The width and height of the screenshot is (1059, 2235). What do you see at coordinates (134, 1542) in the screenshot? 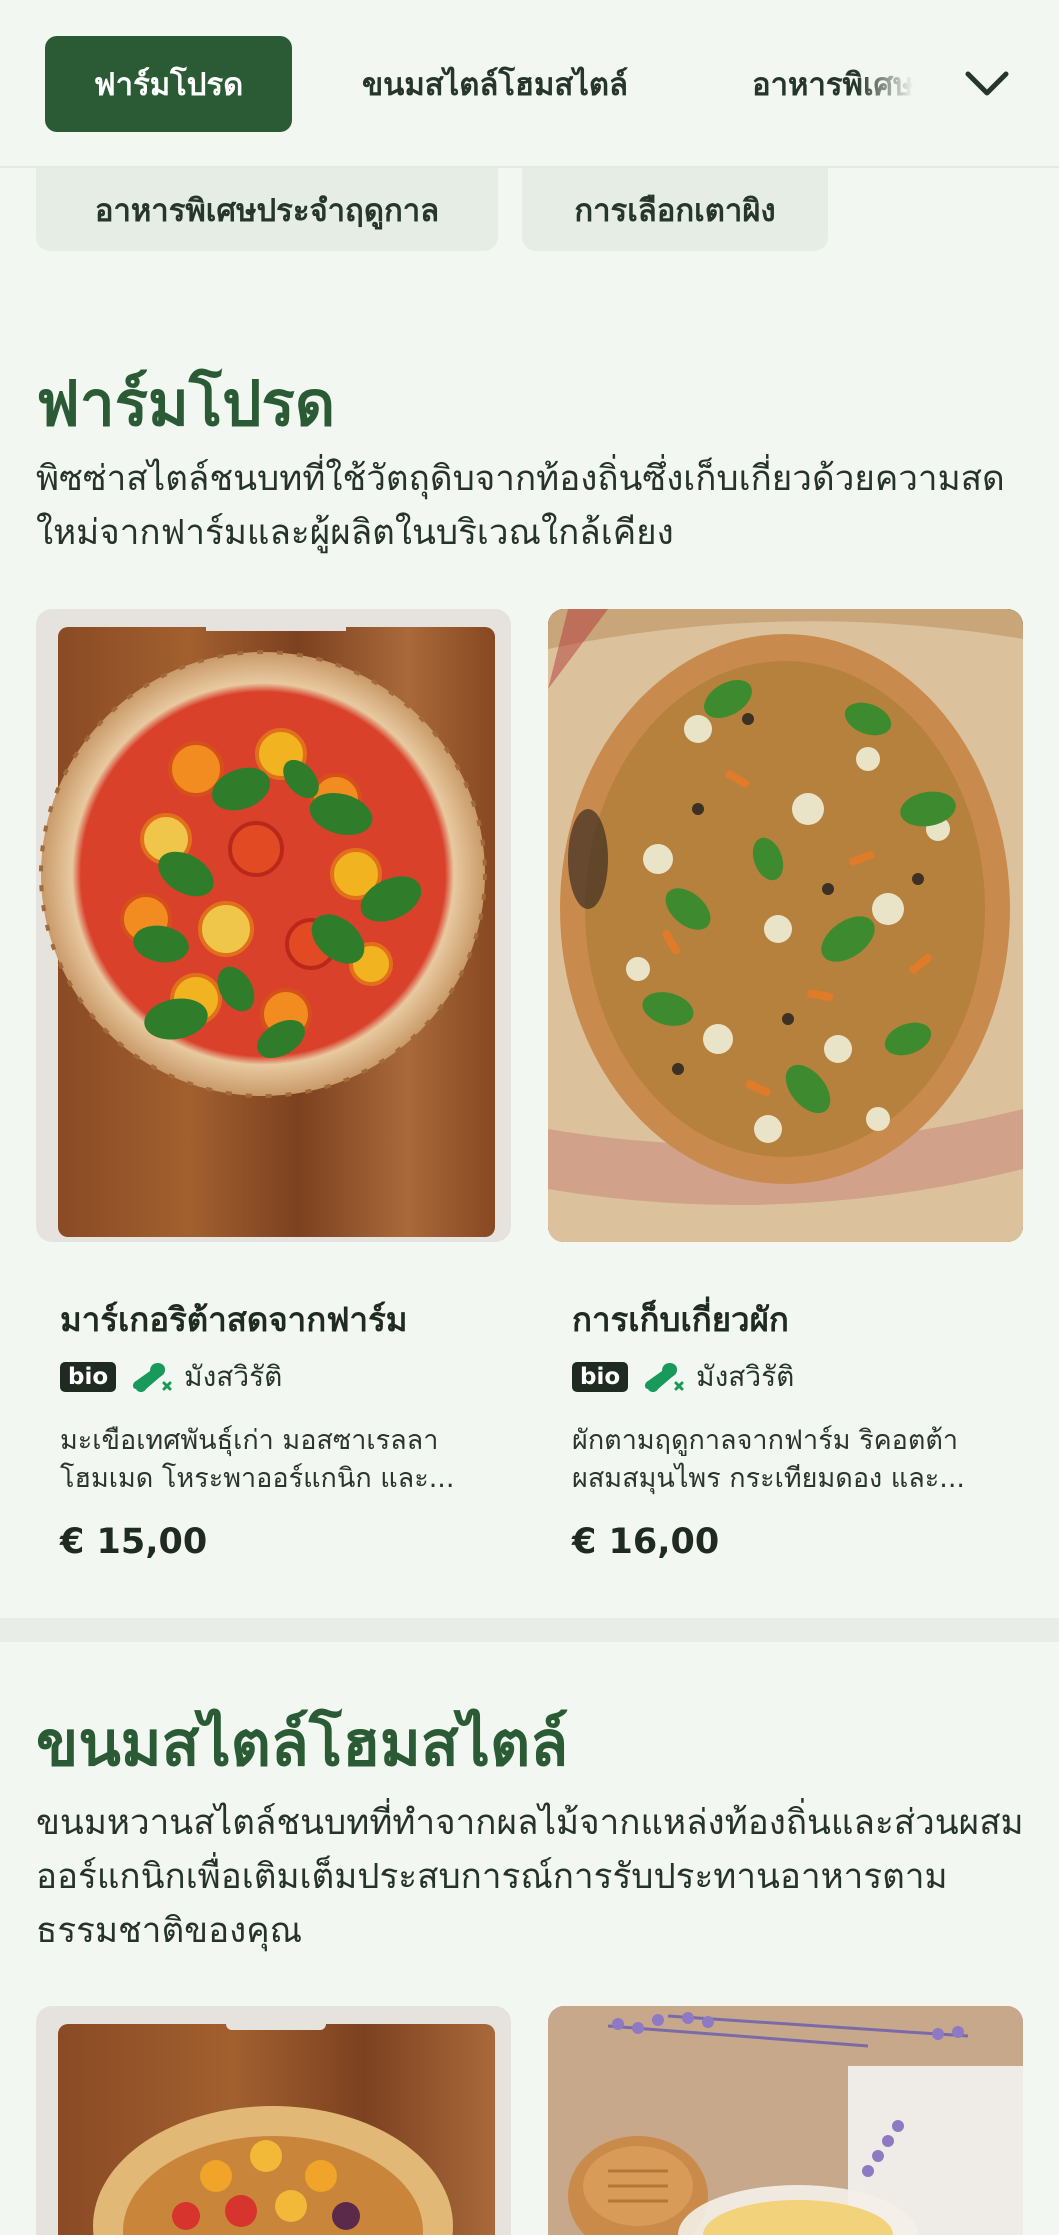
I see `product-price: € 15,00` at bounding box center [134, 1542].